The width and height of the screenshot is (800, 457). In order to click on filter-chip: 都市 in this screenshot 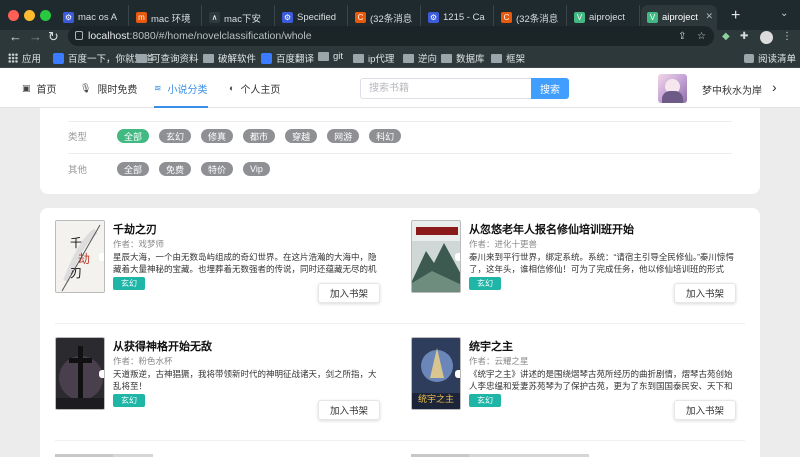, I will do `click(259, 136)`.